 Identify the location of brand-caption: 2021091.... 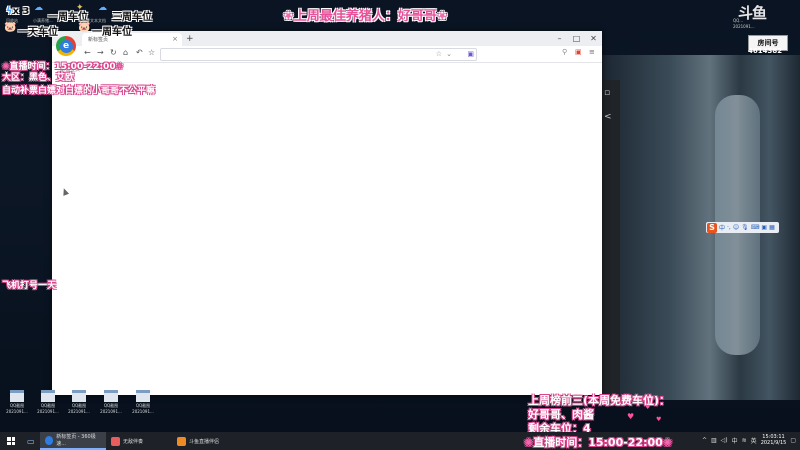
(744, 26).